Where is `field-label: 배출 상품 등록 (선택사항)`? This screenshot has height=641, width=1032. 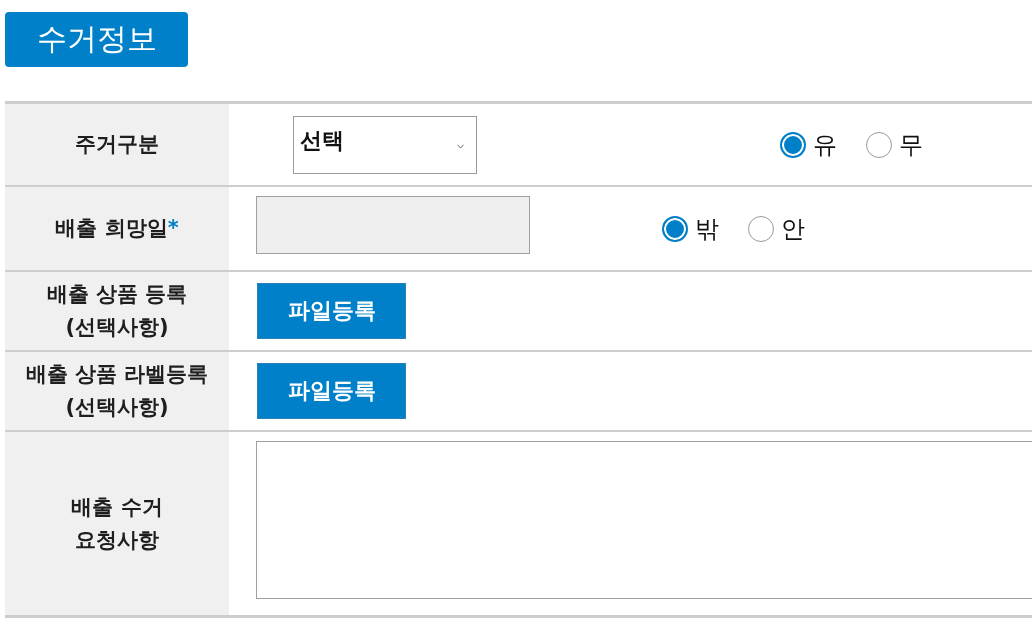 field-label: 배출 상품 등록 (선택사항) is located at coordinates (117, 311).